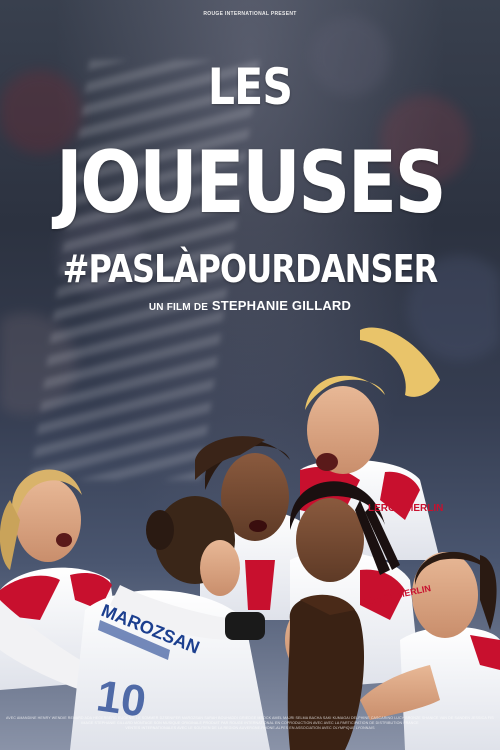 The image size is (500, 750). Describe the element at coordinates (405, 508) in the screenshot. I see `sponsor-label-1: LEROY MERLIN` at that location.